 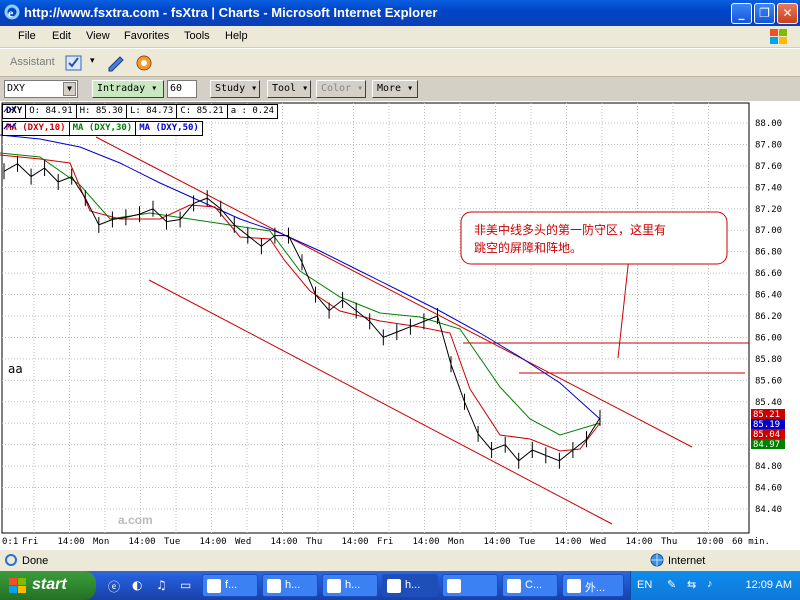 What do you see at coordinates (15, 369) in the screenshot?
I see `chart-label: aa` at bounding box center [15, 369].